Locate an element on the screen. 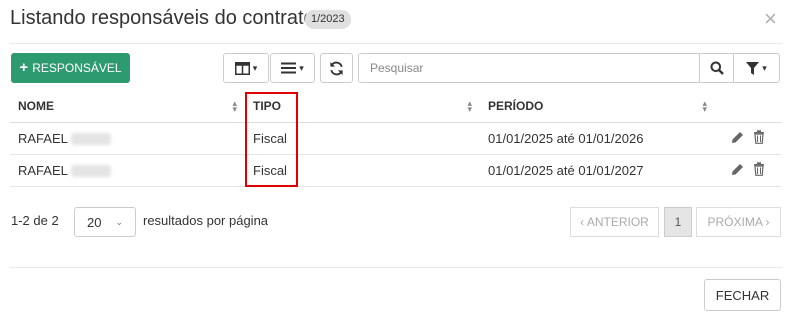  cell-periodo: 01/01/2025 até 01/01/2027 is located at coordinates (597, 170).